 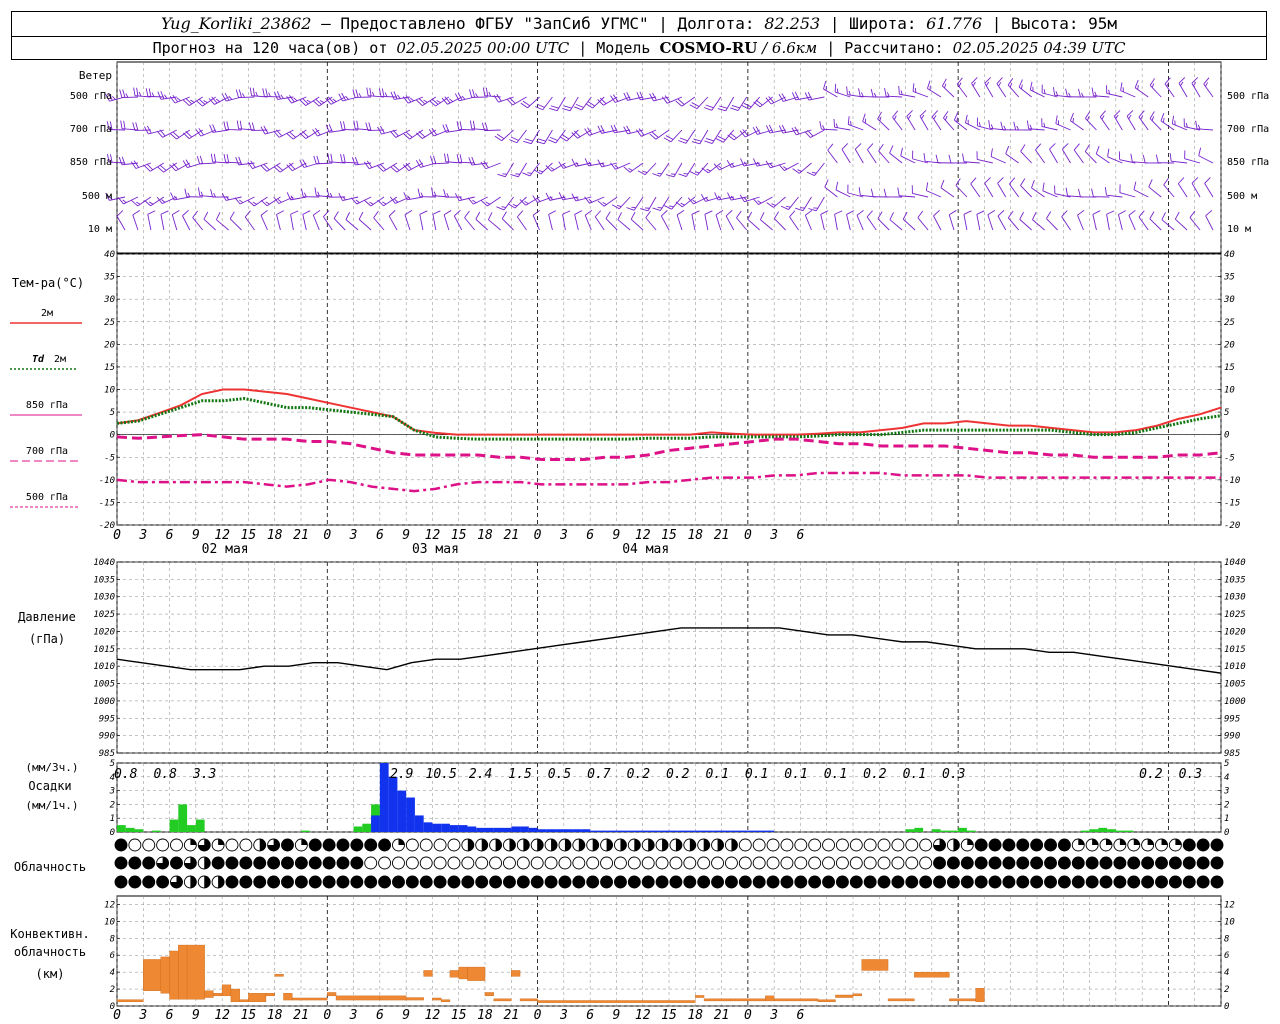 What do you see at coordinates (910, 830) in the screenshot?
I see `precip-bar-rain` at bounding box center [910, 830].